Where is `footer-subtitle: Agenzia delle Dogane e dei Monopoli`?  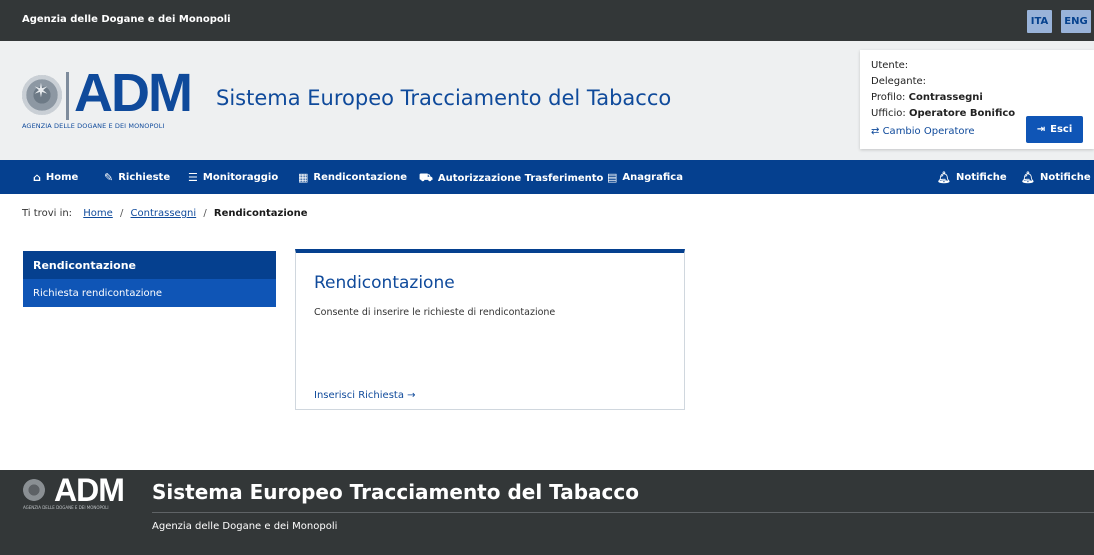
footer-subtitle: Agenzia delle Dogane e dei Monopoli is located at coordinates (245, 526).